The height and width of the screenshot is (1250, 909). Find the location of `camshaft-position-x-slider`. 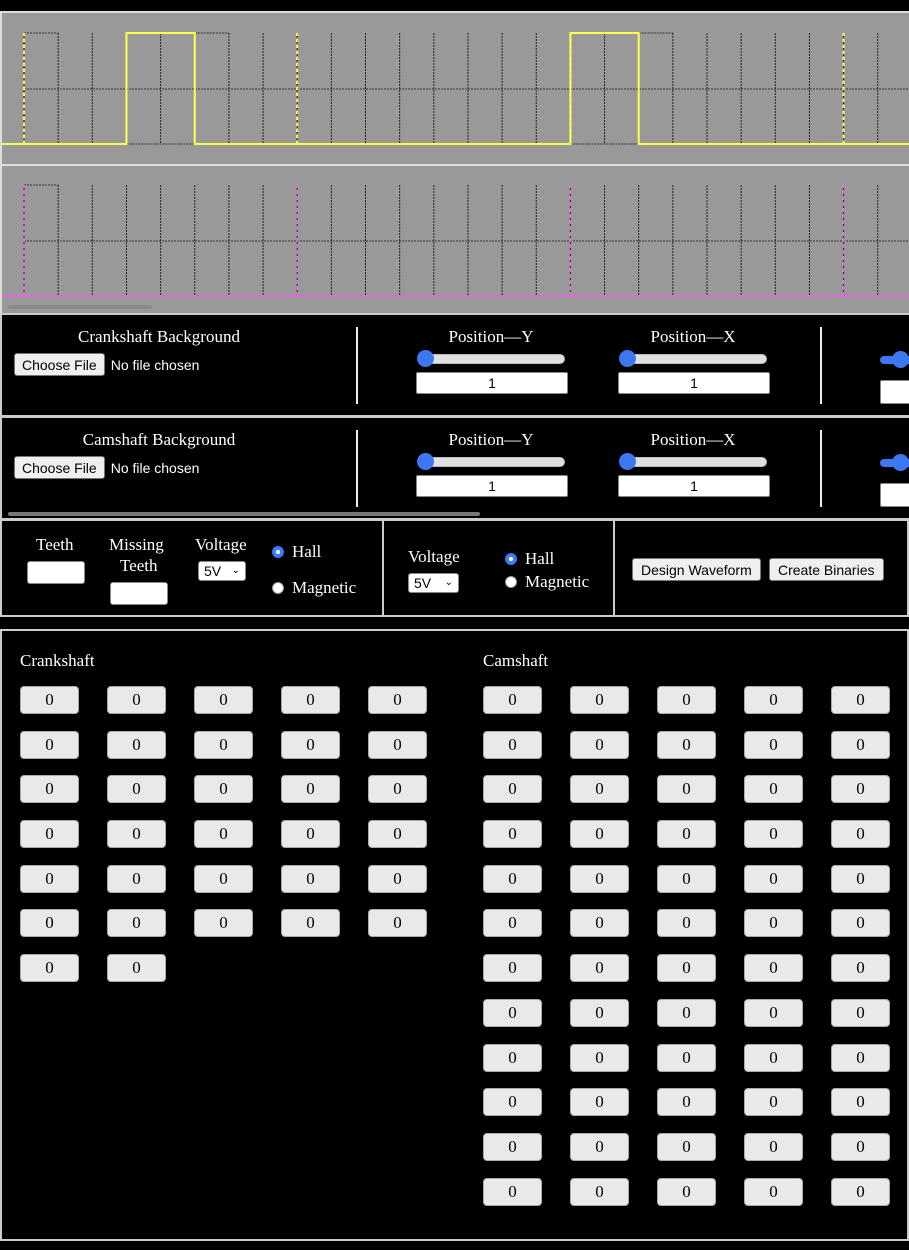

camshaft-position-x-slider is located at coordinates (693, 461).